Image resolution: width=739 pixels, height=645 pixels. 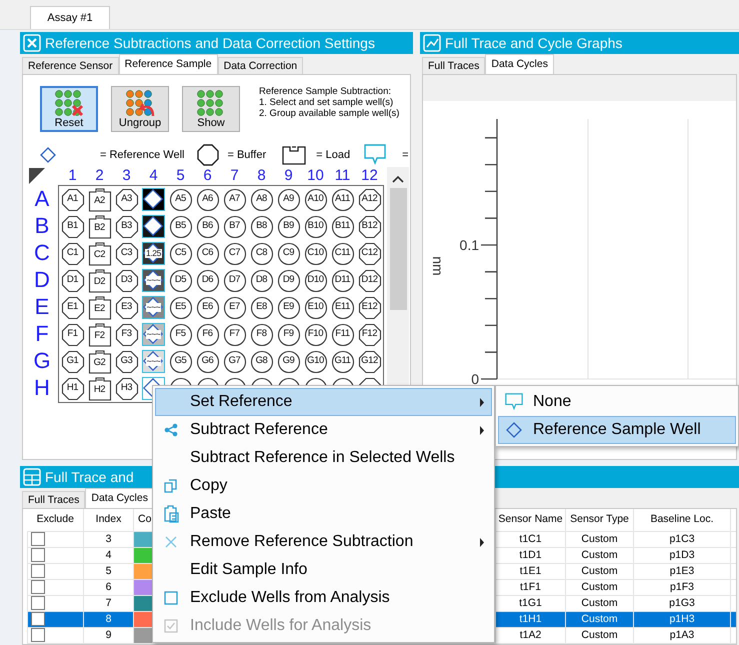 I want to click on sample-well: C10, so click(x=316, y=254).